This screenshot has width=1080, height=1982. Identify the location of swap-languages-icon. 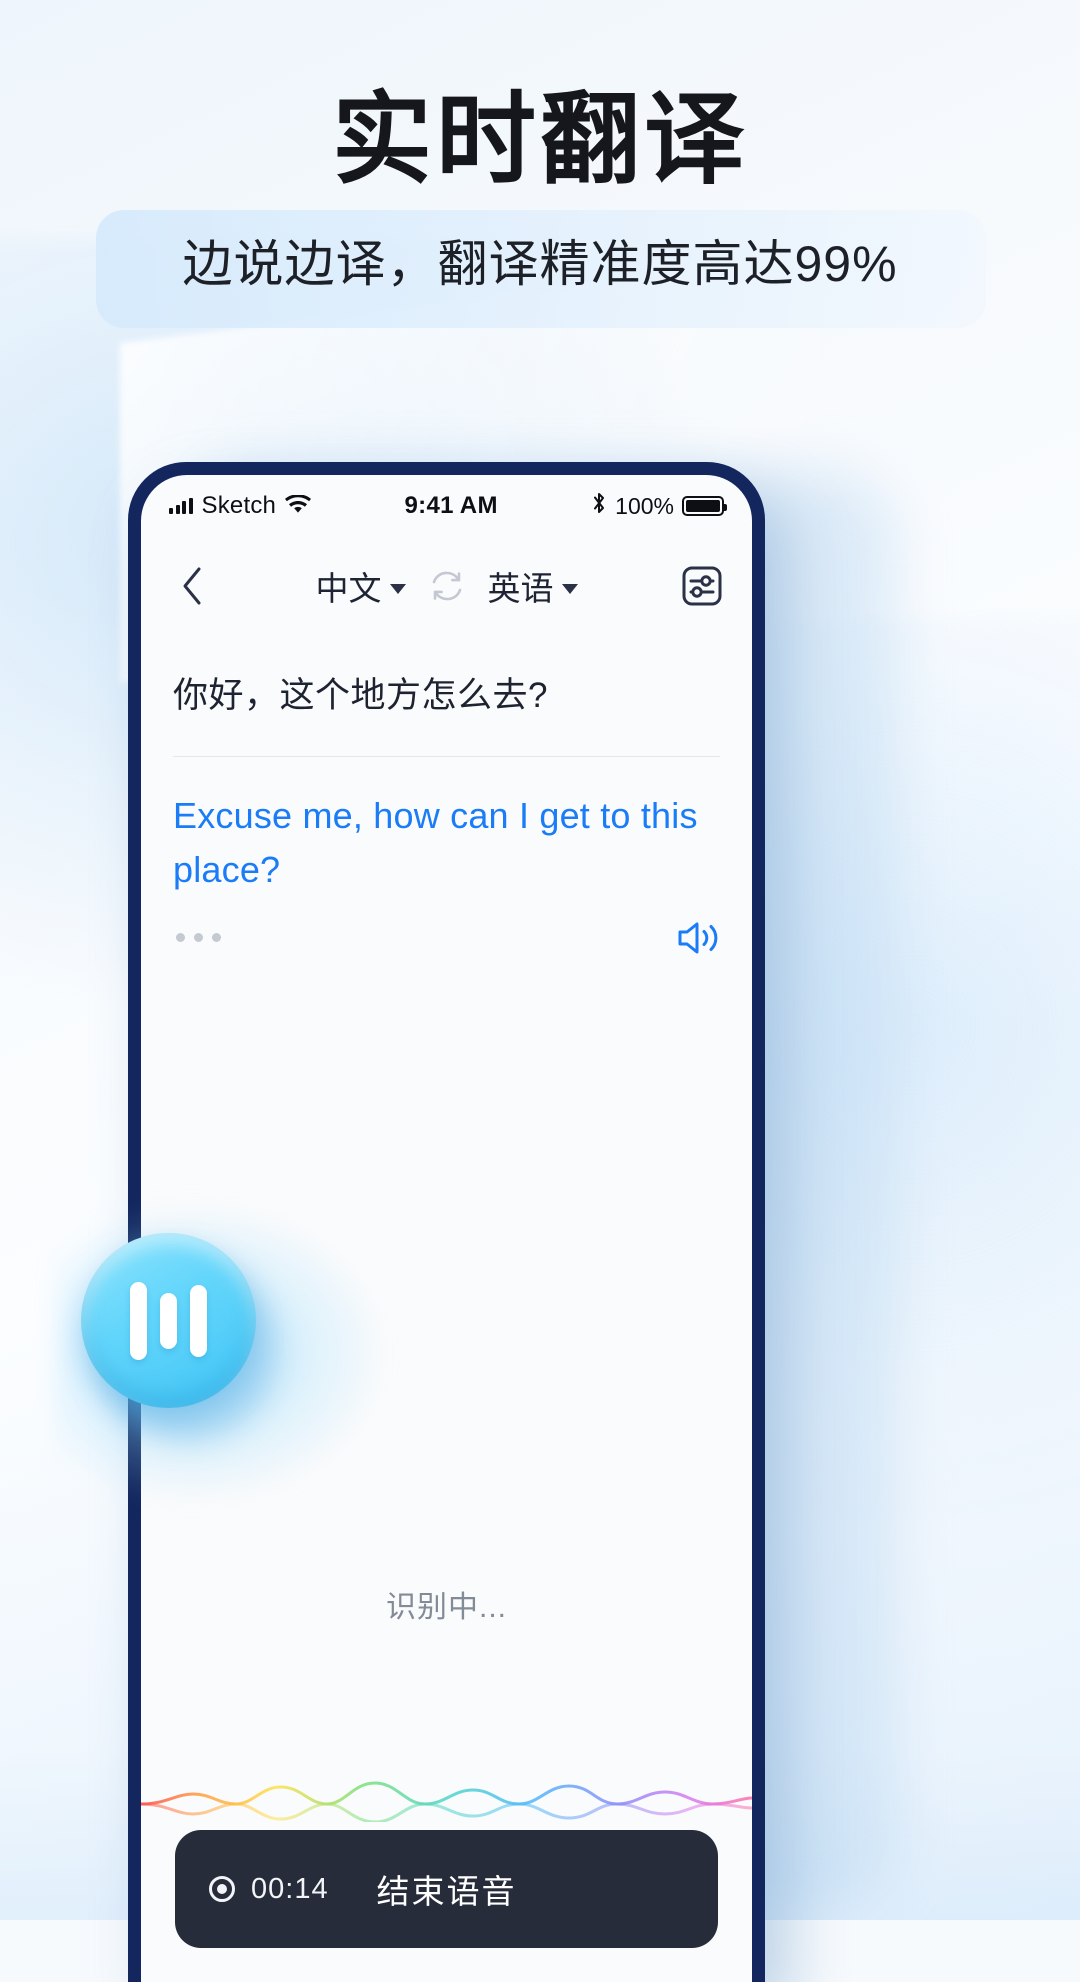
(446, 586).